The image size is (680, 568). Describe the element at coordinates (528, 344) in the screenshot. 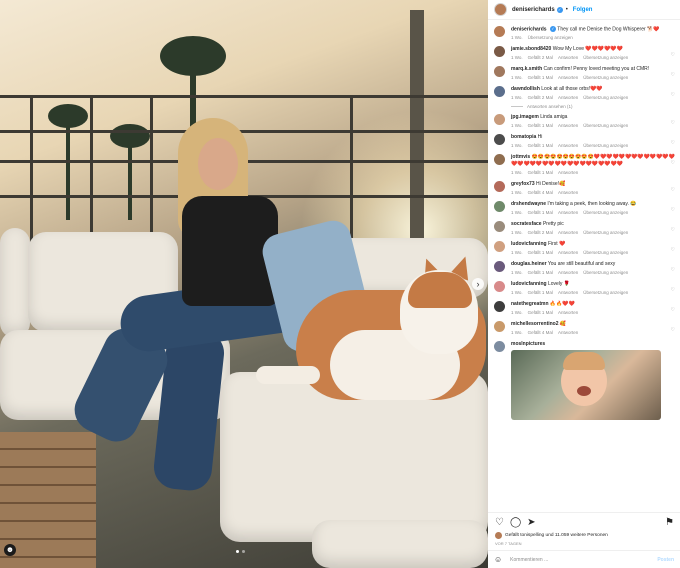

I see `comment-username: moslnpictures` at that location.